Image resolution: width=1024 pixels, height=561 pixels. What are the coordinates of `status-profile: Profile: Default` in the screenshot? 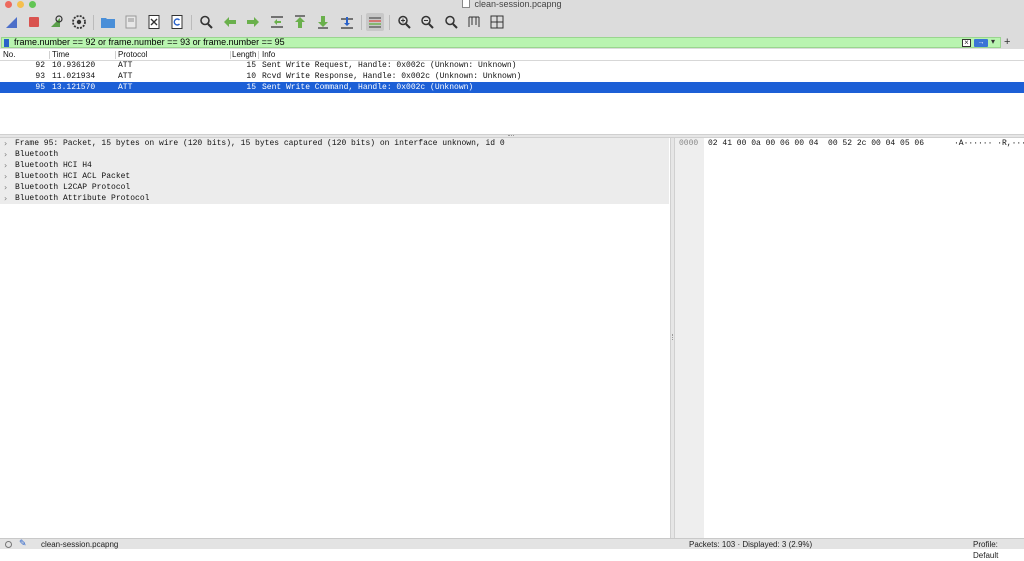 It's located at (998, 550).